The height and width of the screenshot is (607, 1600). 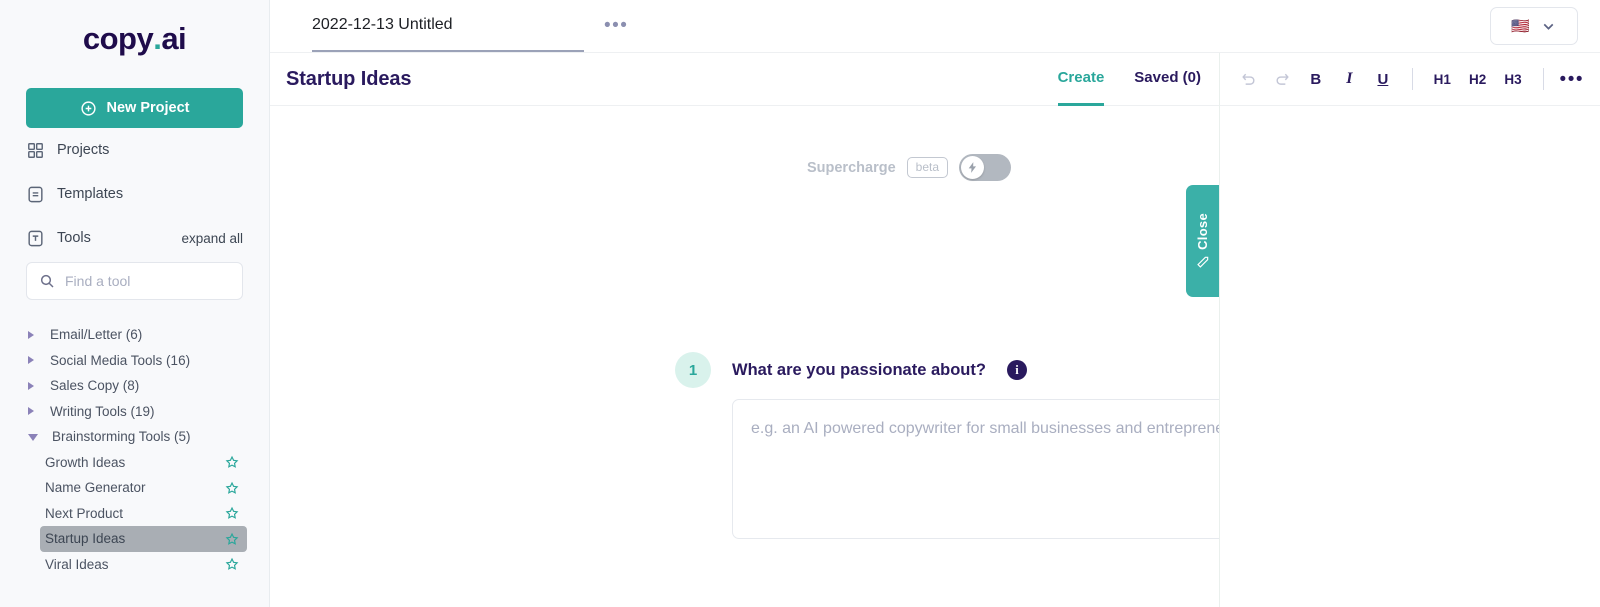 I want to click on tool-item-startup-ideas: Startup Ideas, so click(x=143, y=539).